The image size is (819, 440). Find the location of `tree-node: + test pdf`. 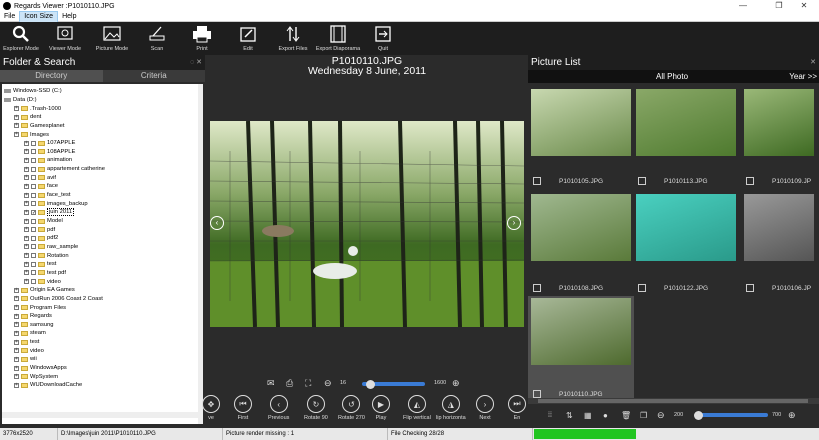

tree-node: + test pdf is located at coordinates (45, 273).